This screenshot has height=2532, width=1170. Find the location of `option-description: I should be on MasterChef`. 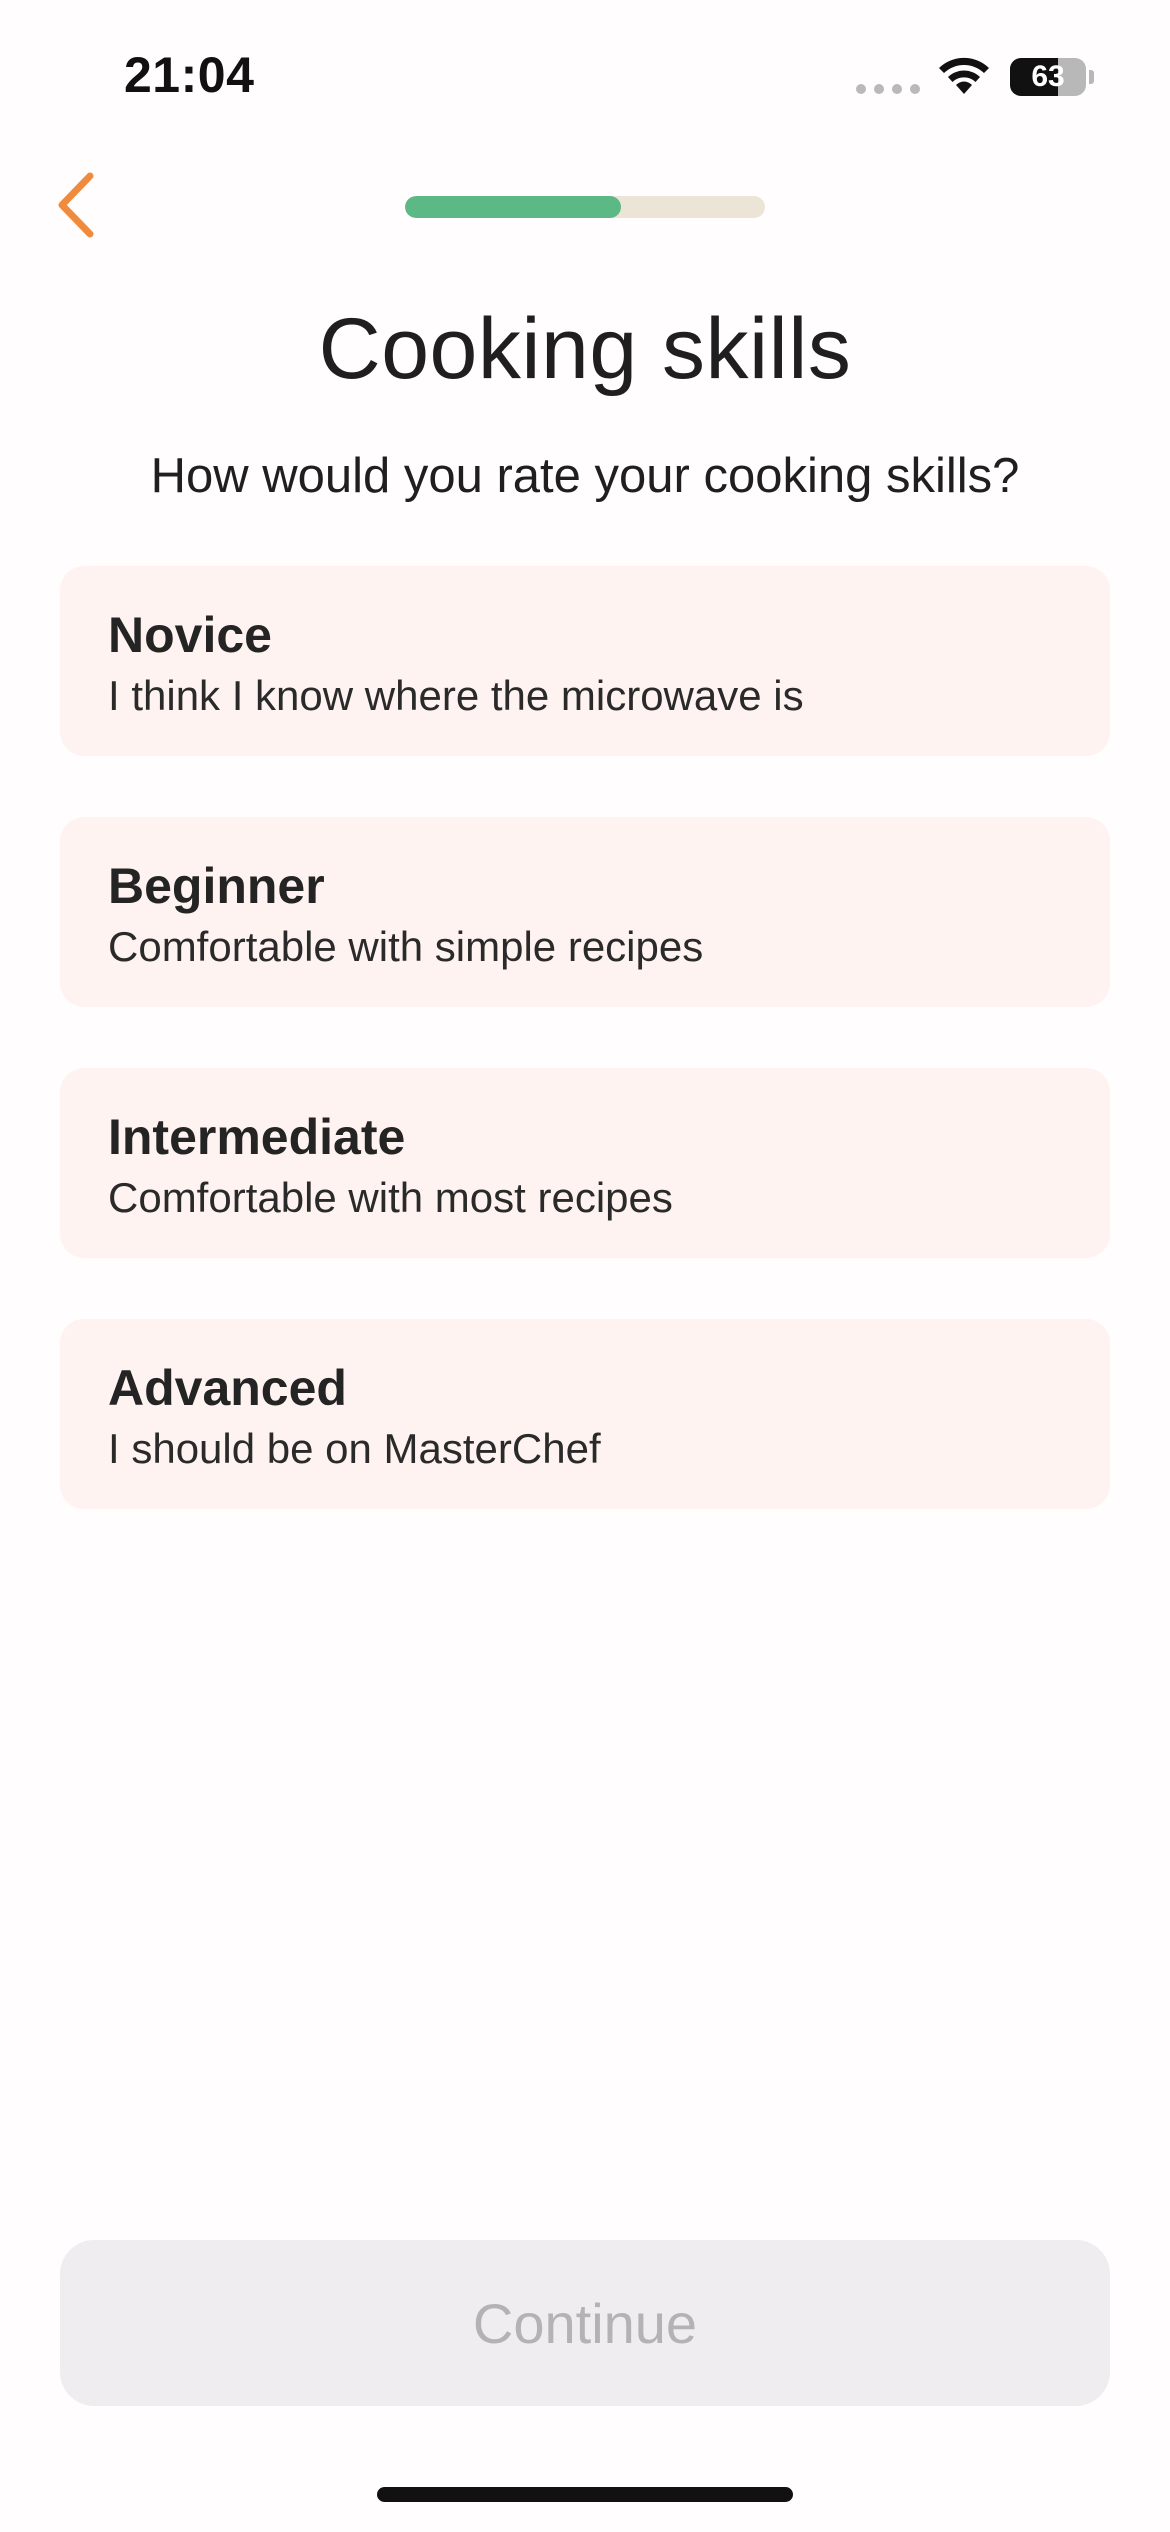

option-description: I should be on MasterChef is located at coordinates (354, 1448).